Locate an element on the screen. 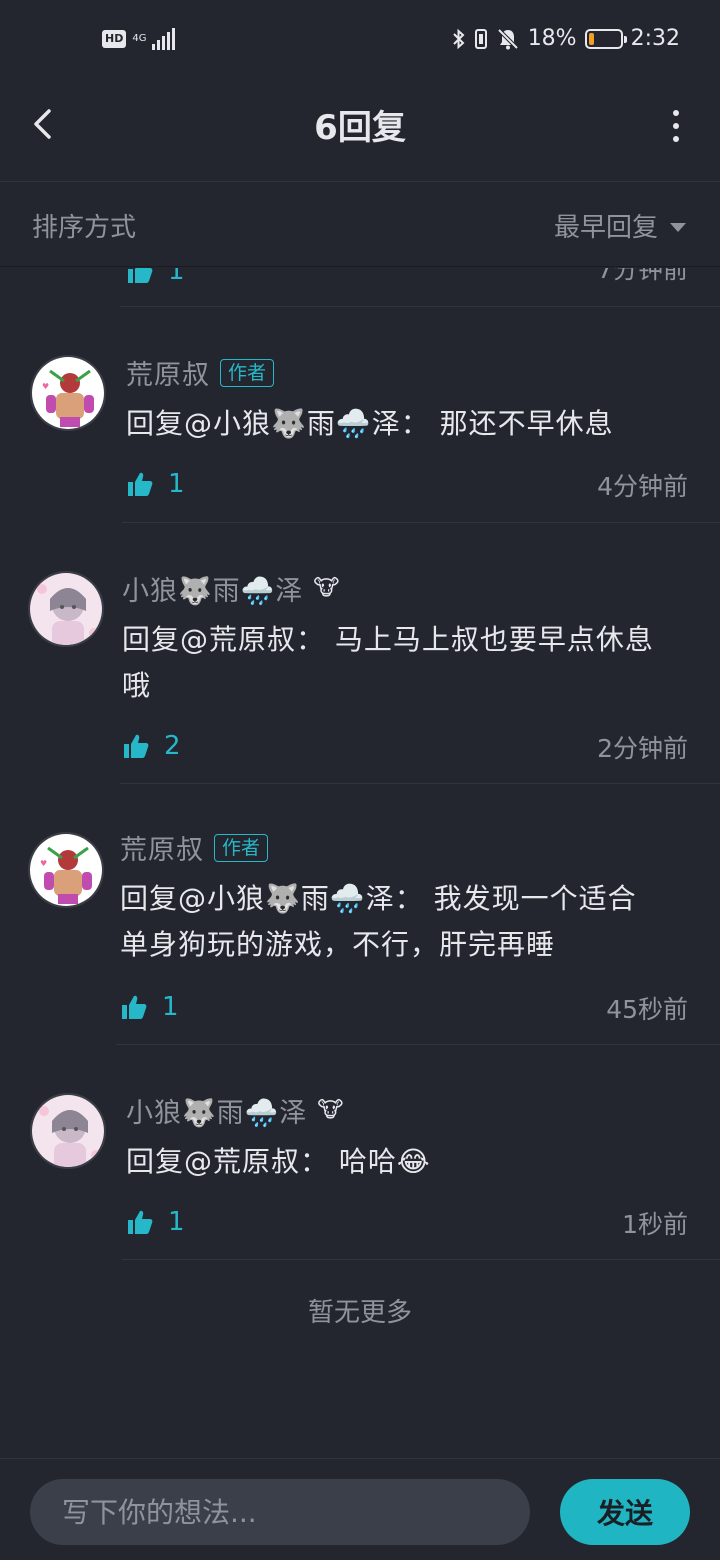 Image resolution: width=720 pixels, height=1560 pixels. reply-text-line: 单身狗玩的游戏，不行，肝完再睡 is located at coordinates (338, 944).